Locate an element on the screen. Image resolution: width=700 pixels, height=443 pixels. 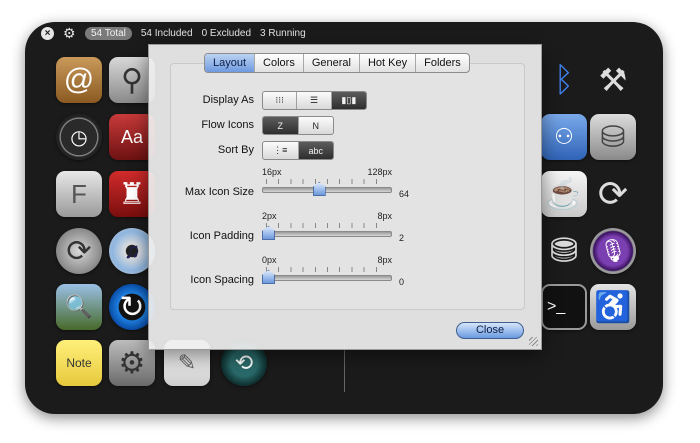
flow-icons-label: Flow Icons is located at coordinates (227, 125).